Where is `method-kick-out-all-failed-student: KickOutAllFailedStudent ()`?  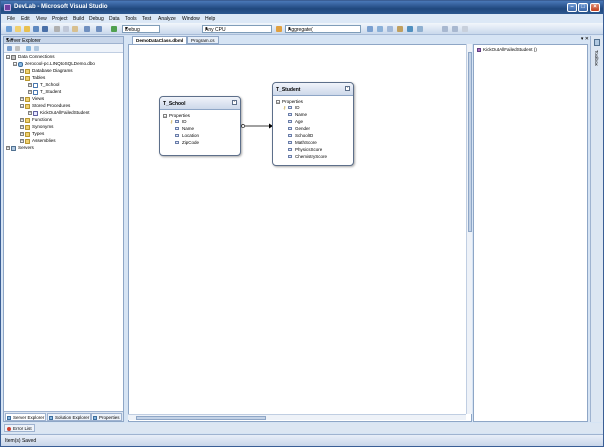 method-kick-out-all-failed-student: KickOutAllFailedStudent () is located at coordinates (507, 49).